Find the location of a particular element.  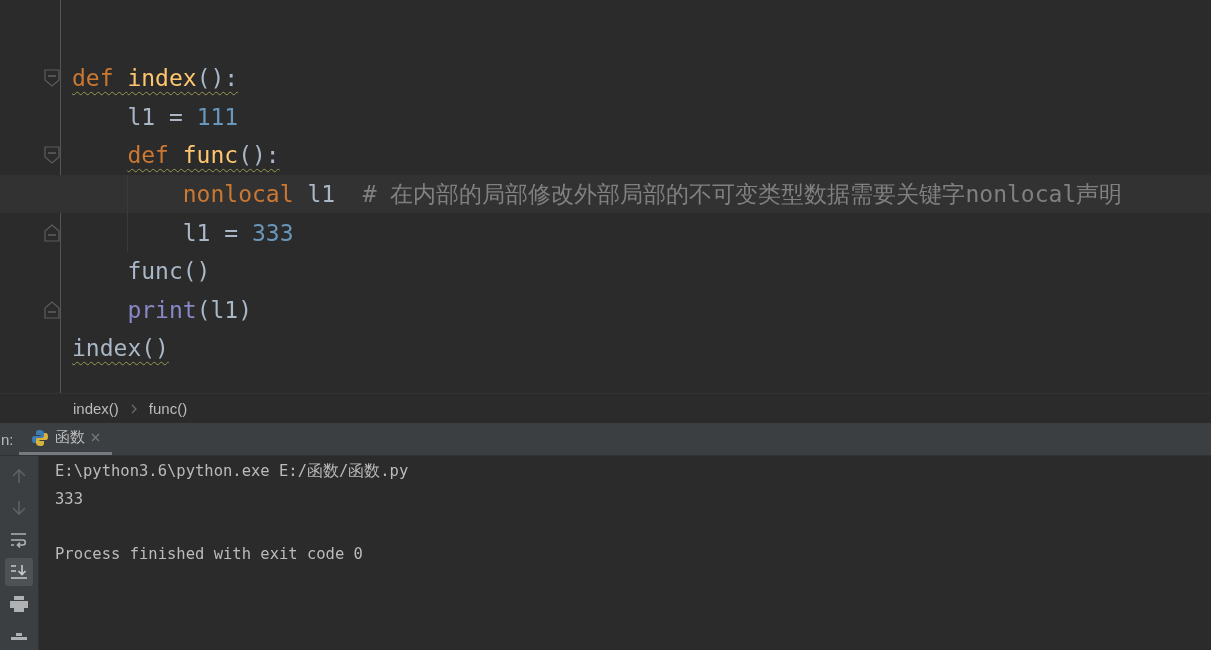

console-line: E:\python3.6\python.exe E:/函数/函数.py is located at coordinates (232, 471).